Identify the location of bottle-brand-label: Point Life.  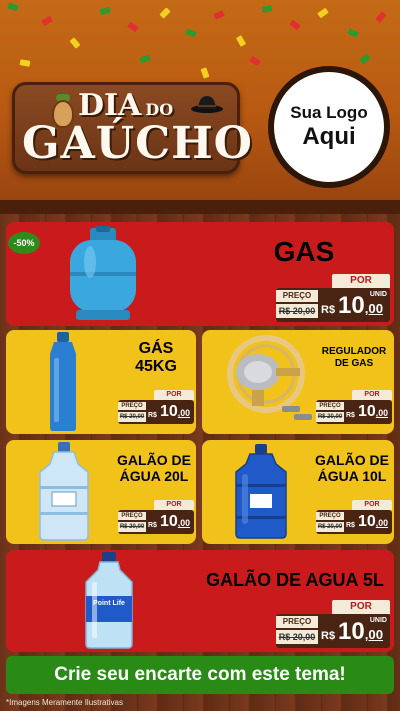
(109, 603).